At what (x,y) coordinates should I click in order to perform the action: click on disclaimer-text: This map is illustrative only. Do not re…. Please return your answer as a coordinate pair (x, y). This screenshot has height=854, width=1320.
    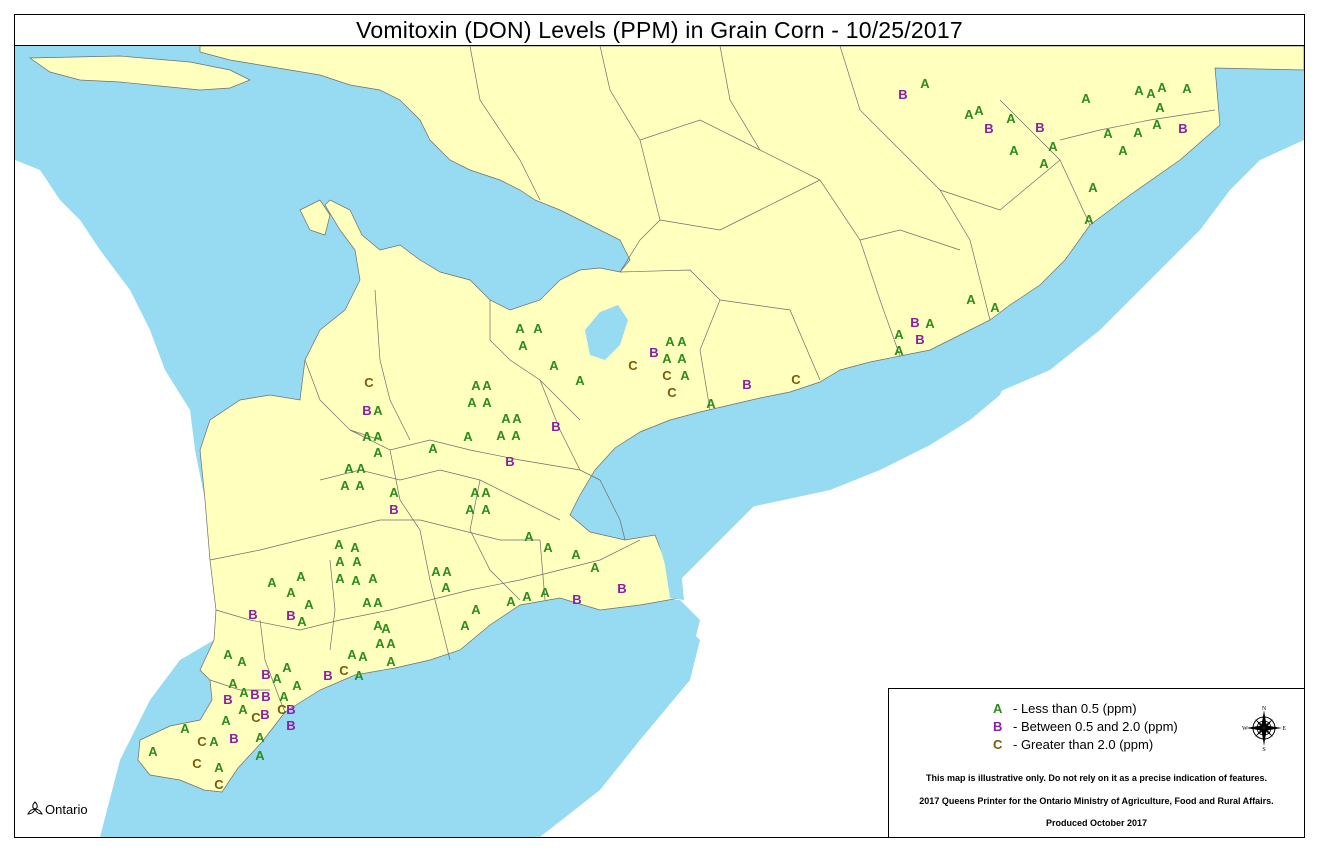
    Looking at the image, I should click on (1096, 778).